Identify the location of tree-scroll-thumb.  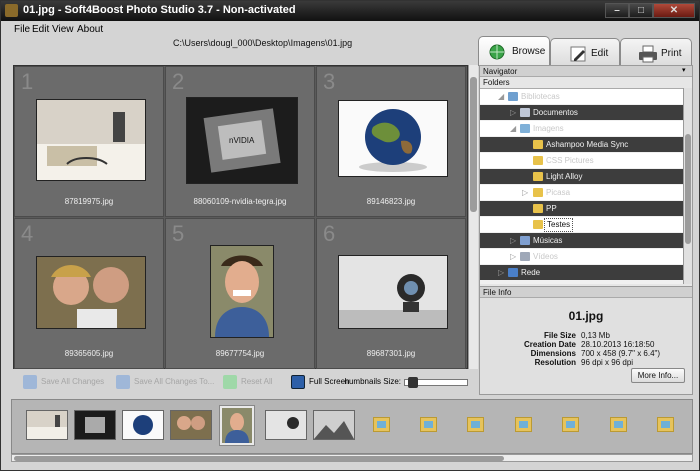
(688, 189).